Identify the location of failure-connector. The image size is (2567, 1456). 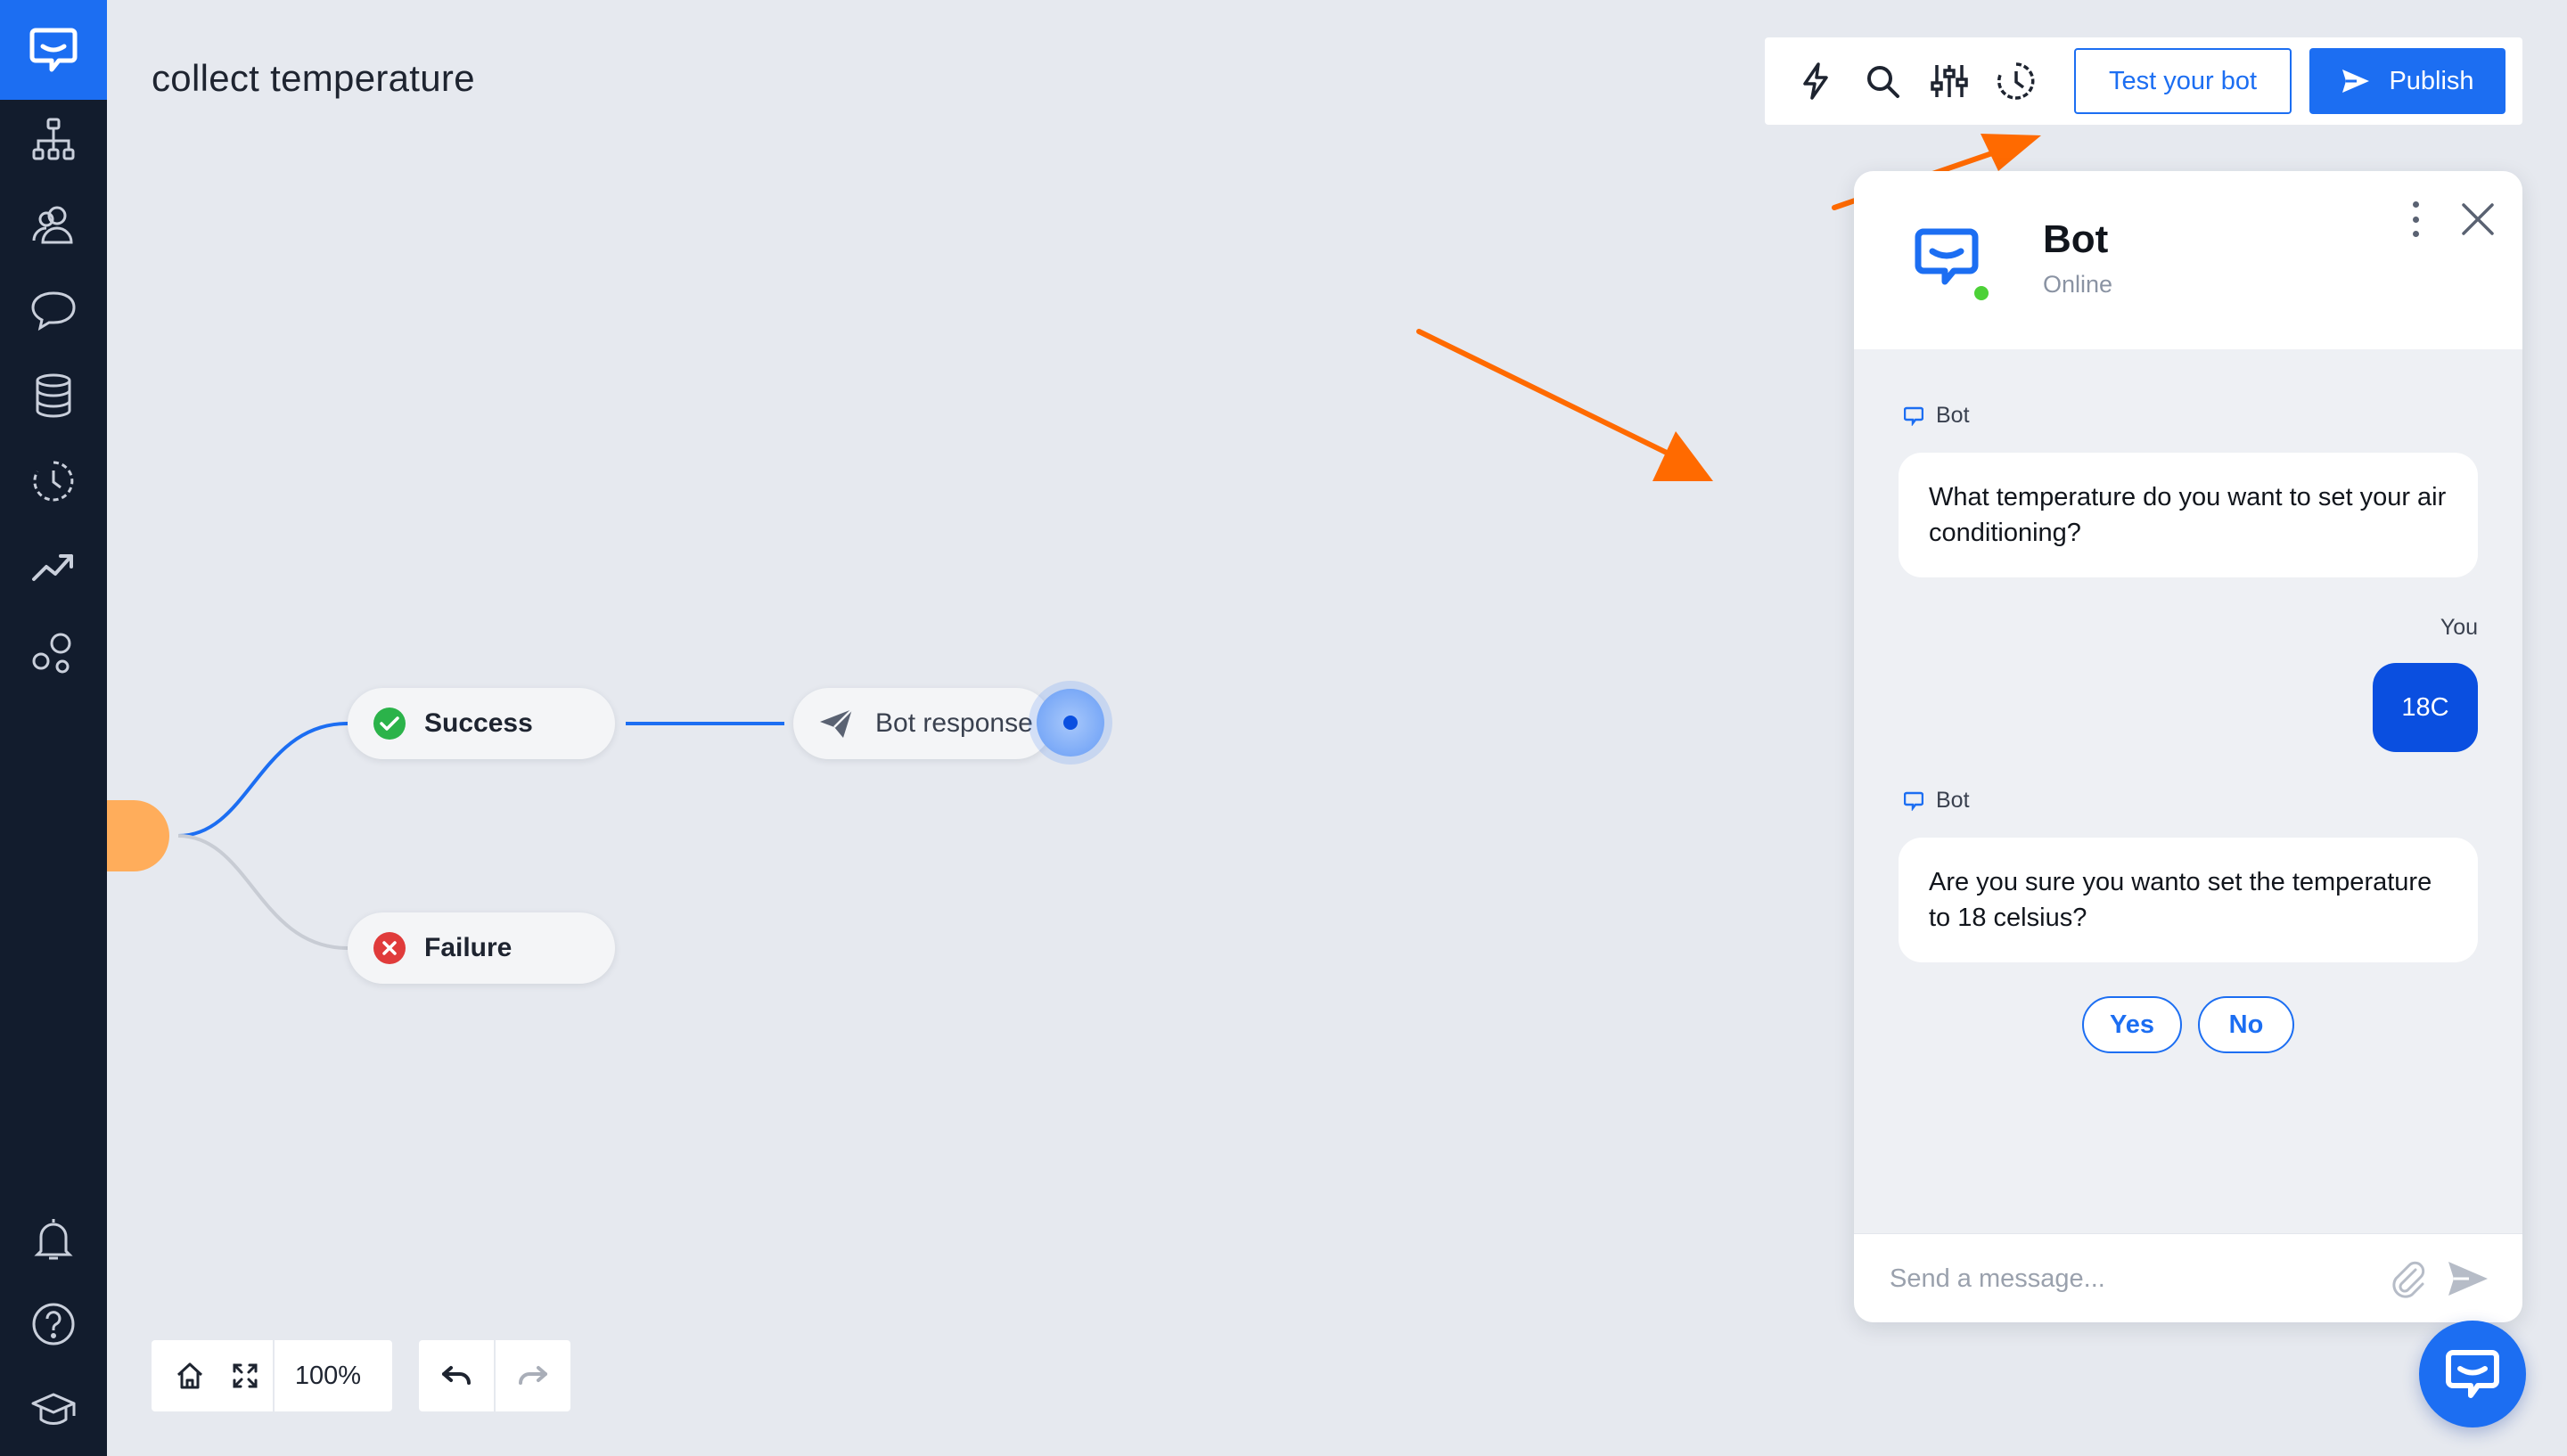
(263, 892).